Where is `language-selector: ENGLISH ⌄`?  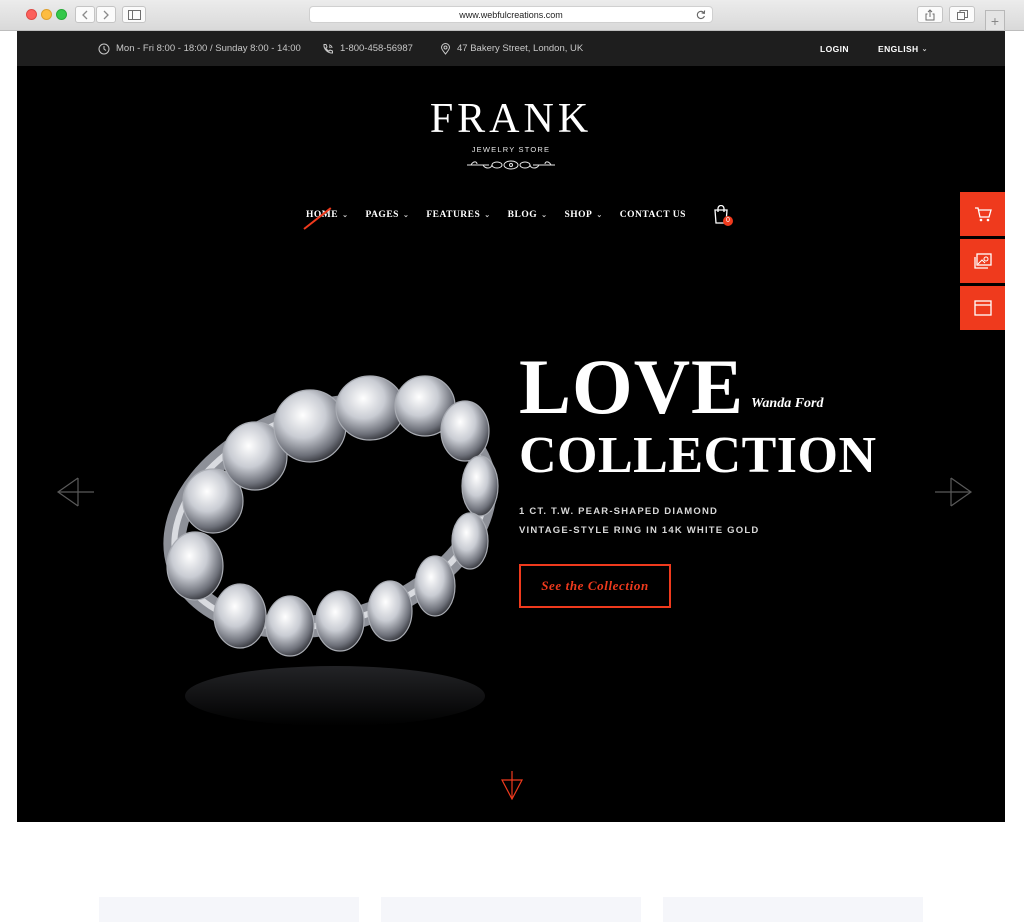
language-selector: ENGLISH ⌄ is located at coordinates (903, 48).